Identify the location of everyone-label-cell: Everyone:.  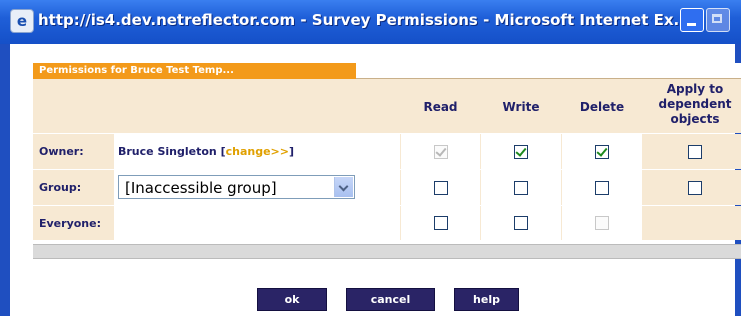
(73, 223).